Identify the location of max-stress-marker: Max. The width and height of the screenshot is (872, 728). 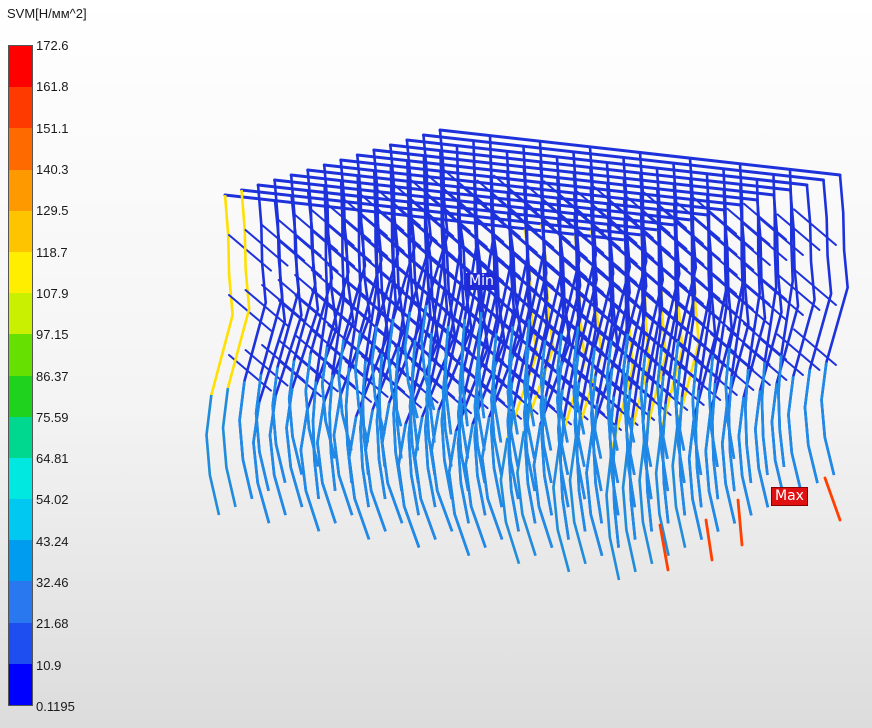
(789, 496).